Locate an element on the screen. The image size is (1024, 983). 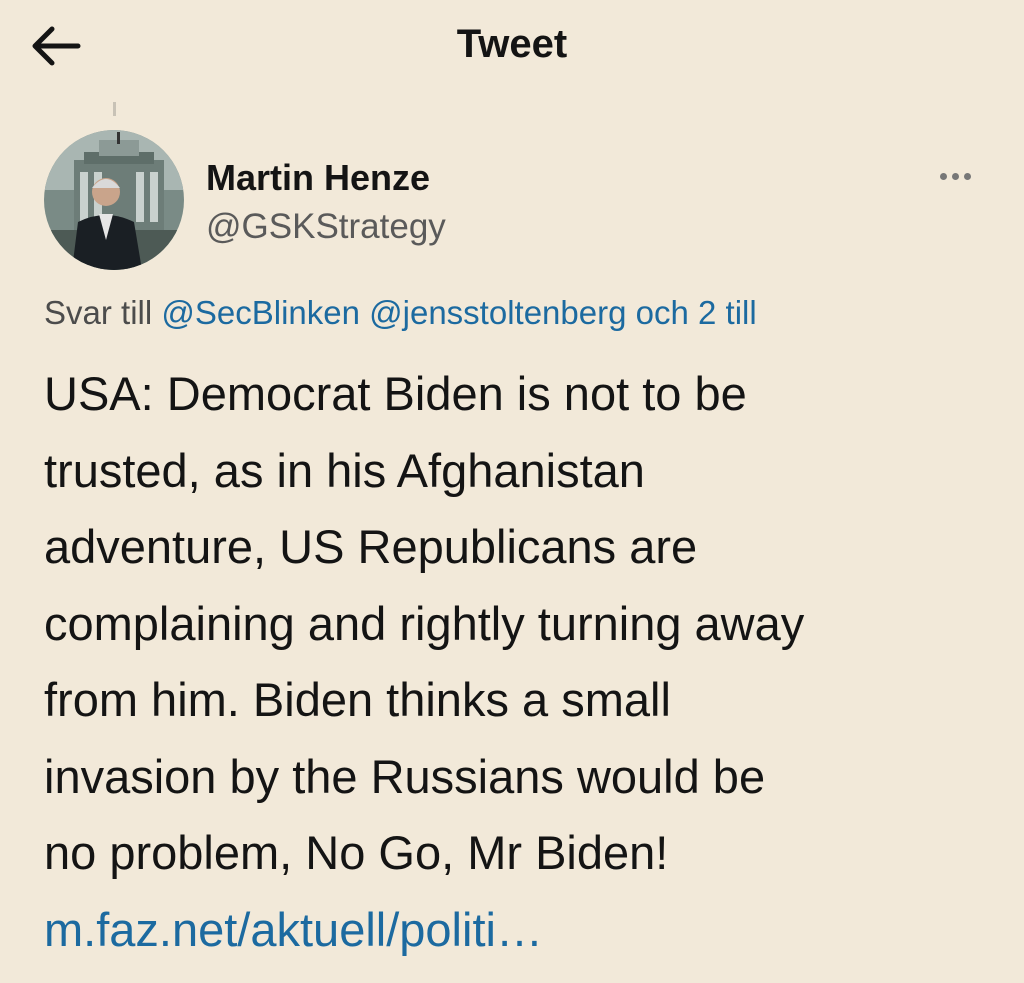
more-options-button is located at coordinates (956, 176).